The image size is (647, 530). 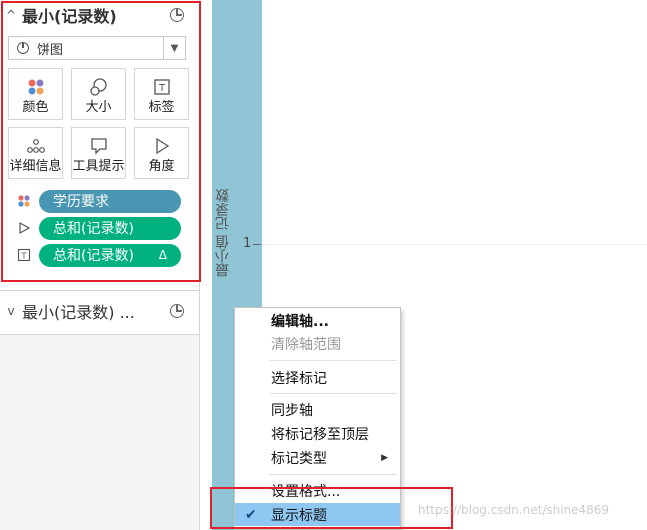 What do you see at coordinates (299, 458) in the screenshot?
I see `menu-item-label: 标记类型` at bounding box center [299, 458].